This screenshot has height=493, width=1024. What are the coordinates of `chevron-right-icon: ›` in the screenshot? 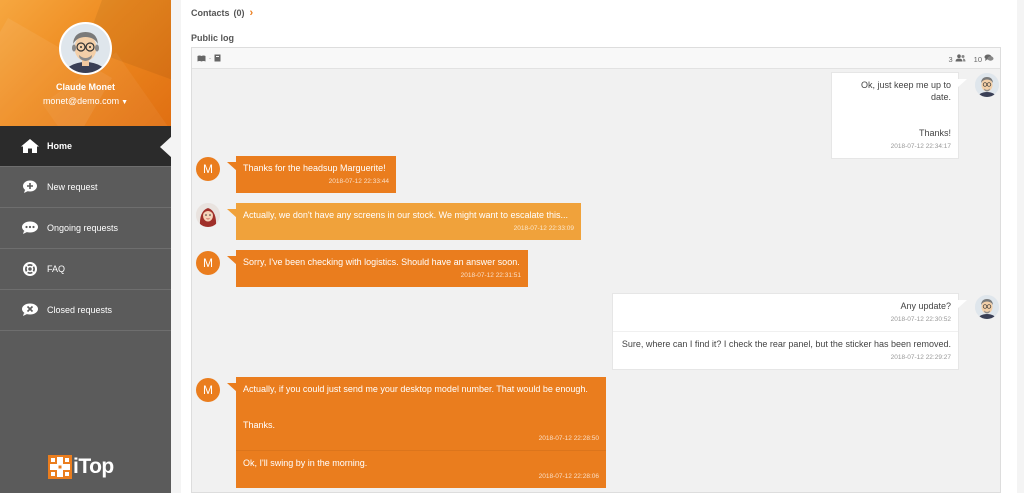 It's located at (251, 13).